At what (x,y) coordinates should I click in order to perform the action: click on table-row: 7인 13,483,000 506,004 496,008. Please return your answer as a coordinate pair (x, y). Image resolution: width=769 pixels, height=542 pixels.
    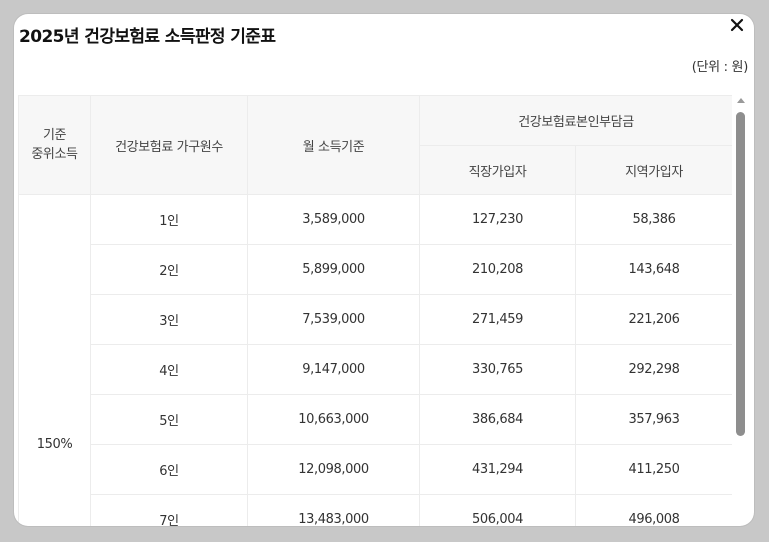
    Looking at the image, I should click on (375, 510).